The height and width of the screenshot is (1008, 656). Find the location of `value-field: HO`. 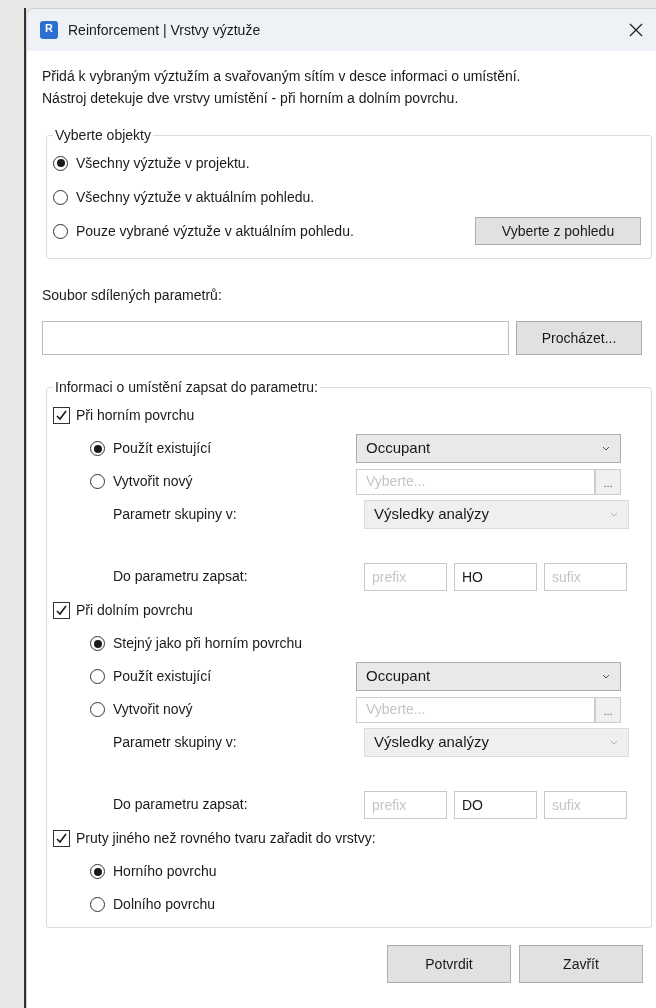

value-field: HO is located at coordinates (495, 576).